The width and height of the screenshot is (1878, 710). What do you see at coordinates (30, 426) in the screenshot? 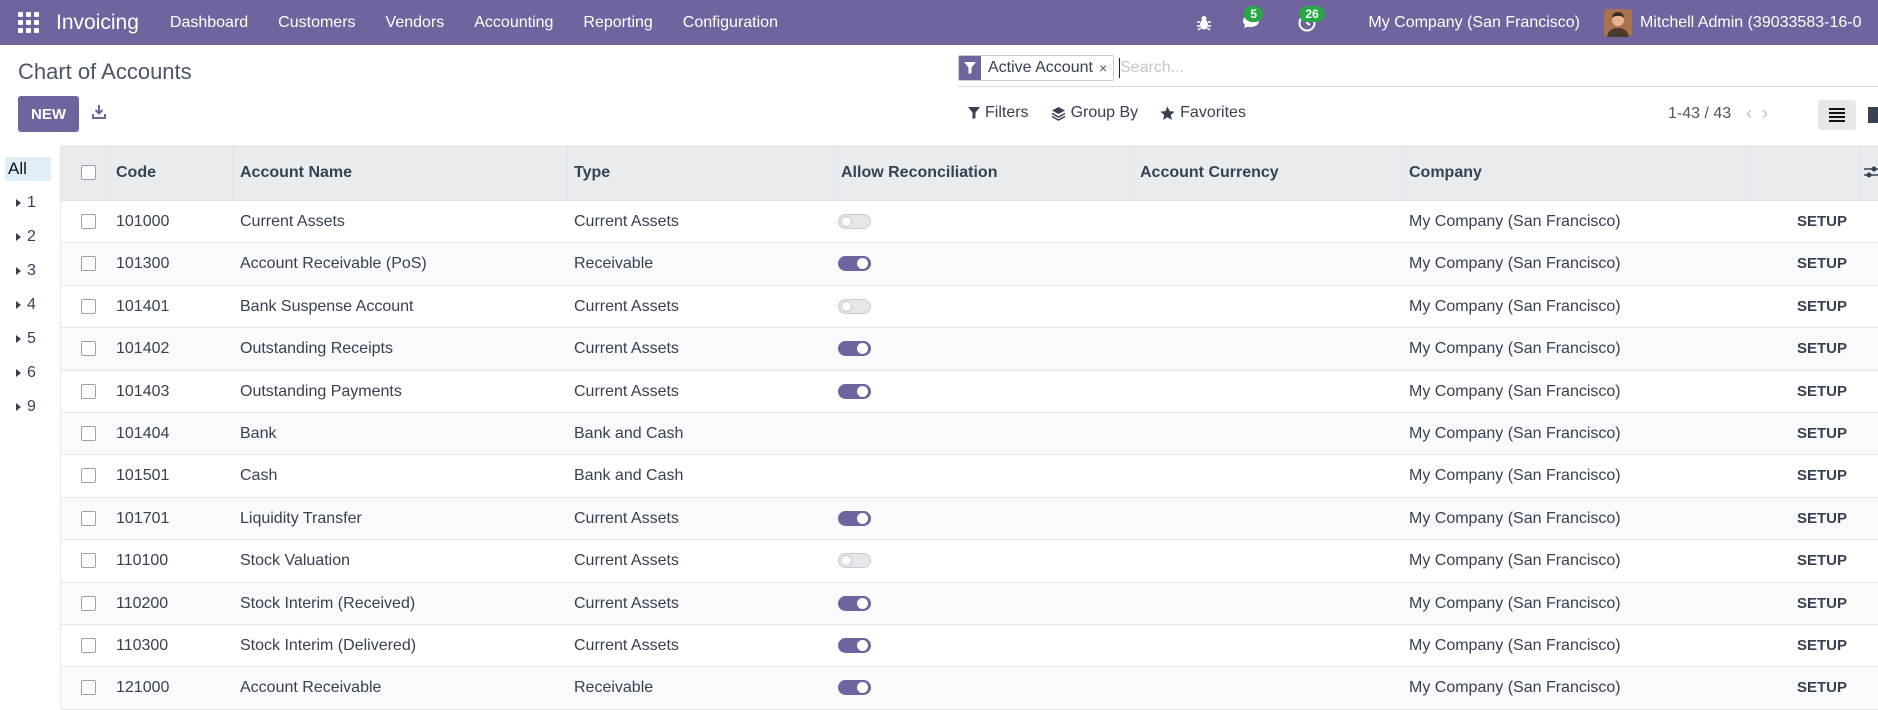
I see `category-side-panel: All 1 2 3 4 5 6 9` at bounding box center [30, 426].